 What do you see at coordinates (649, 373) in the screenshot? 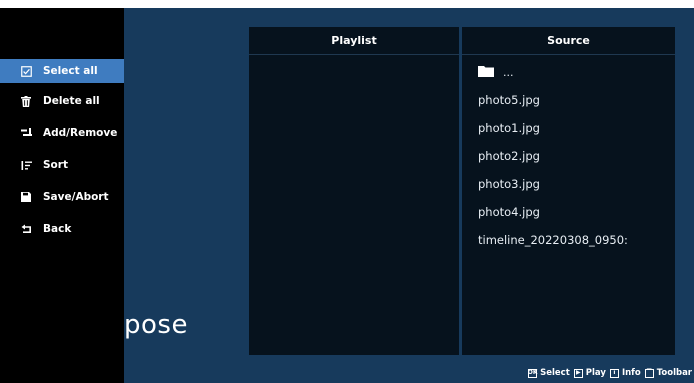
I see `toolbar-key-icon: ▔` at bounding box center [649, 373].